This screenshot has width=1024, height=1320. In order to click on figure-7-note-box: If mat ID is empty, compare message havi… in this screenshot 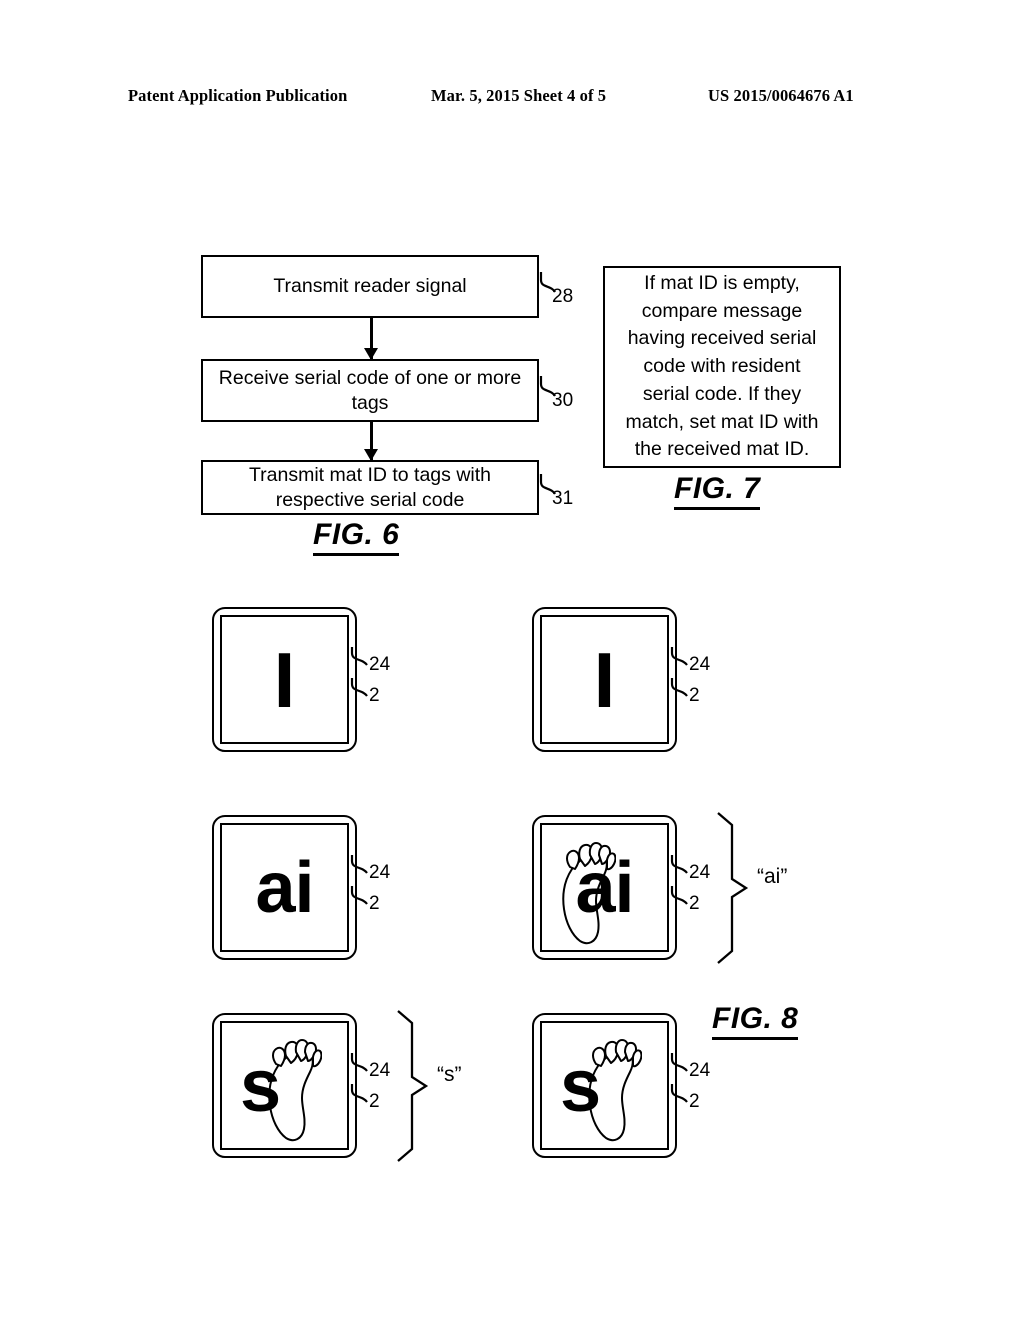, I will do `click(722, 367)`.